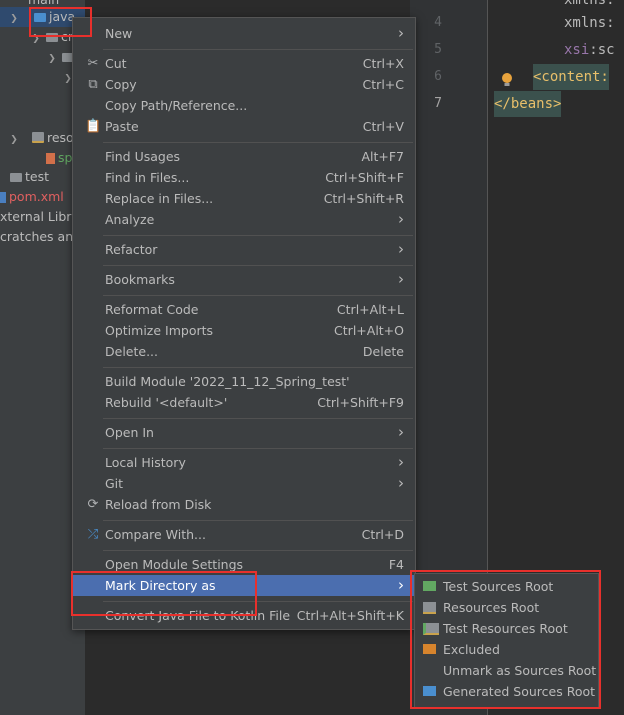 This screenshot has height=715, width=624. I want to click on tree-item-pom: pom.xml, so click(32, 197).